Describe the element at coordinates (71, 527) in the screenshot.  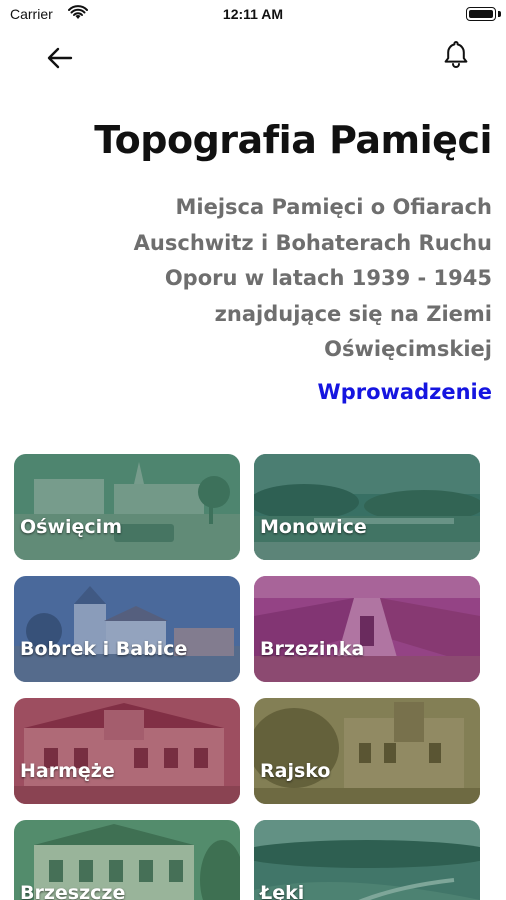
I see `place-label: Oświęcim` at that location.